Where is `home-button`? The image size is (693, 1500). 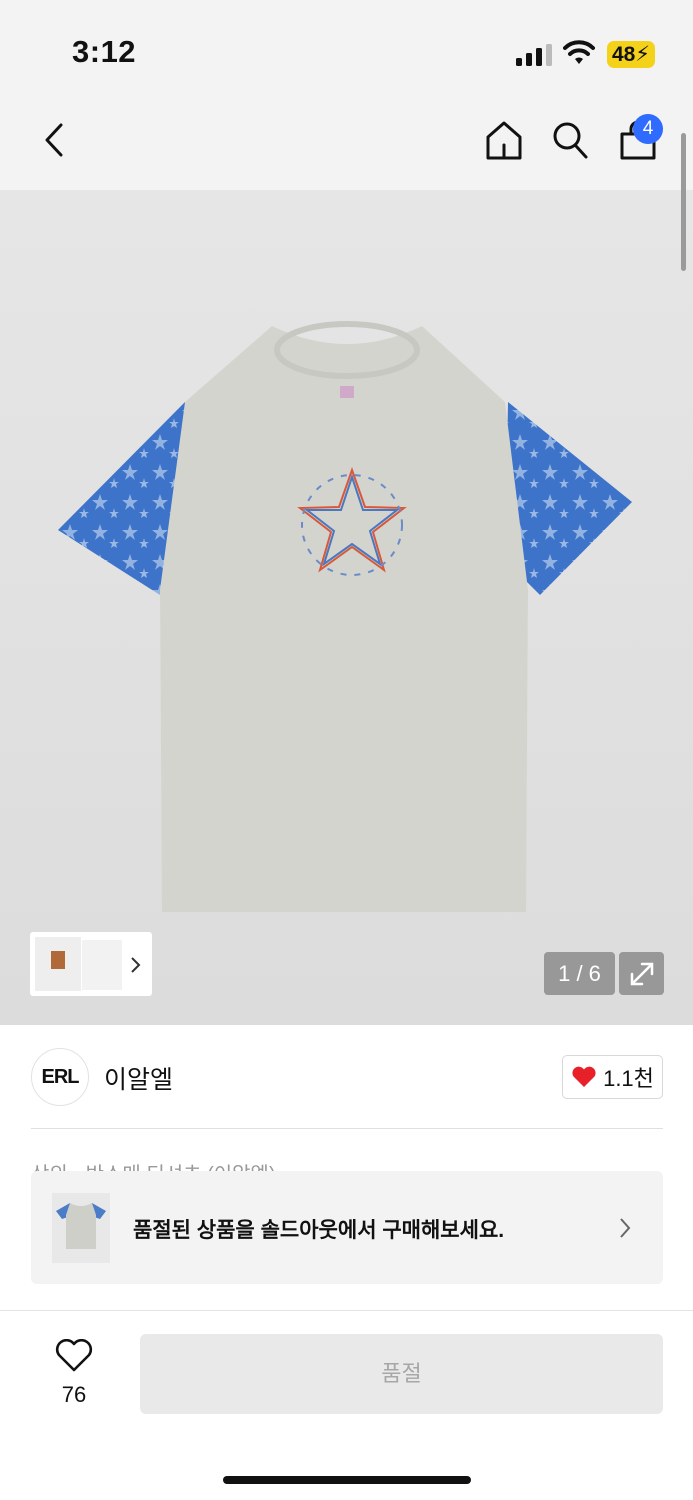 home-button is located at coordinates (504, 140).